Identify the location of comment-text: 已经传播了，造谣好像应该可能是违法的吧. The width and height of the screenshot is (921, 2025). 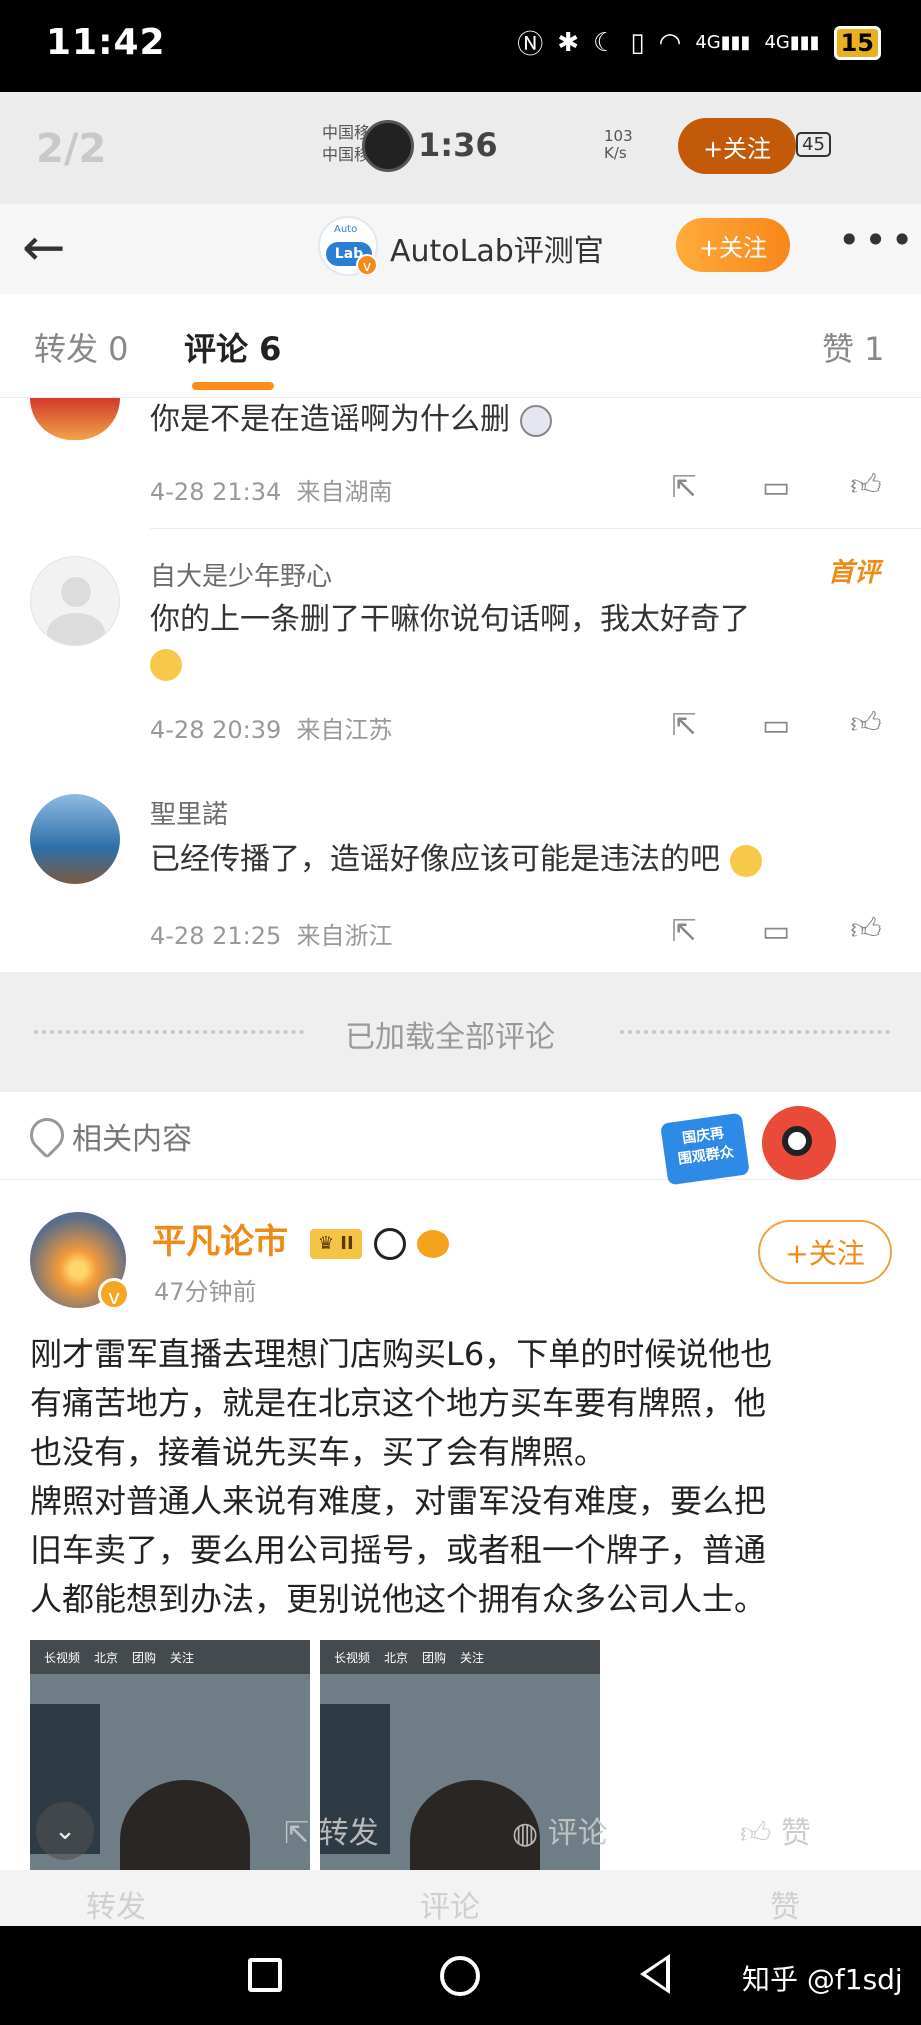
(456, 860).